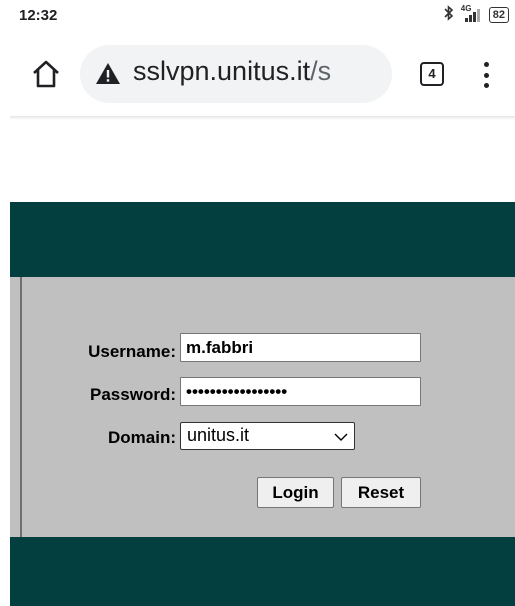  Describe the element at coordinates (300, 391) in the screenshot. I see `password-input` at that location.